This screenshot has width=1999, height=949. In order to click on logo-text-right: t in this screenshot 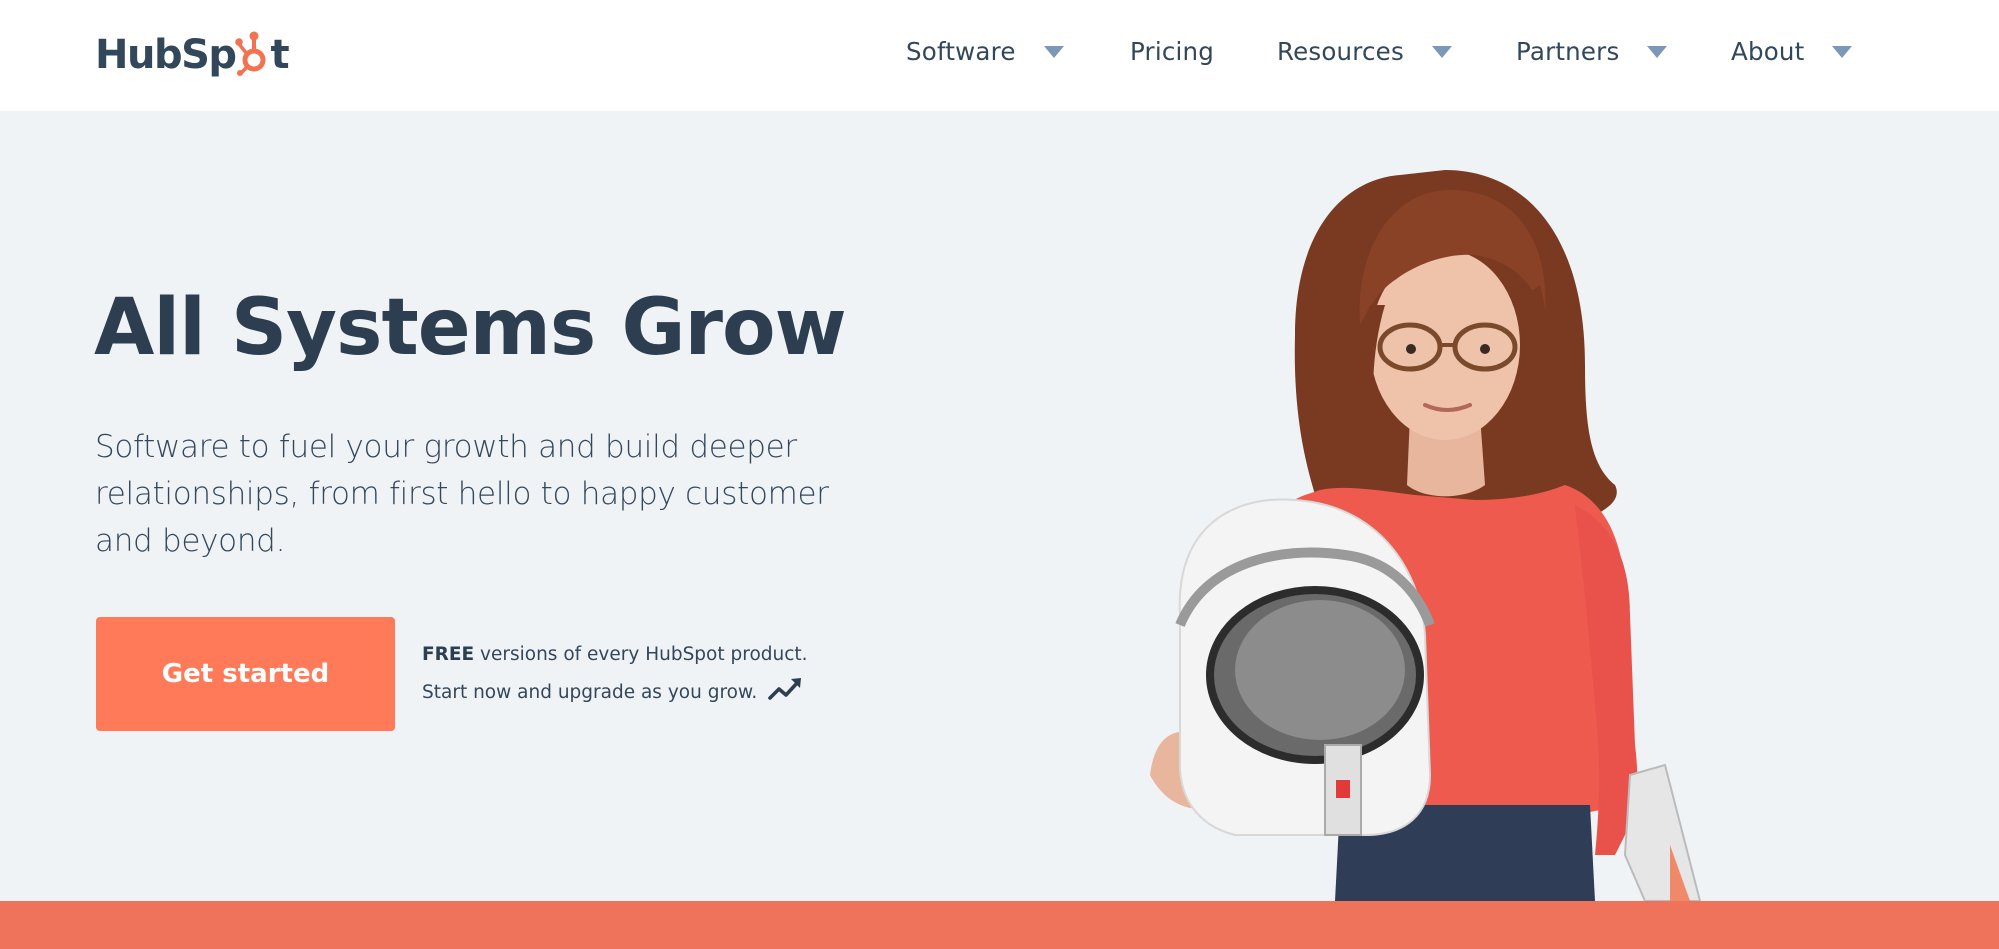, I will do `click(280, 55)`.